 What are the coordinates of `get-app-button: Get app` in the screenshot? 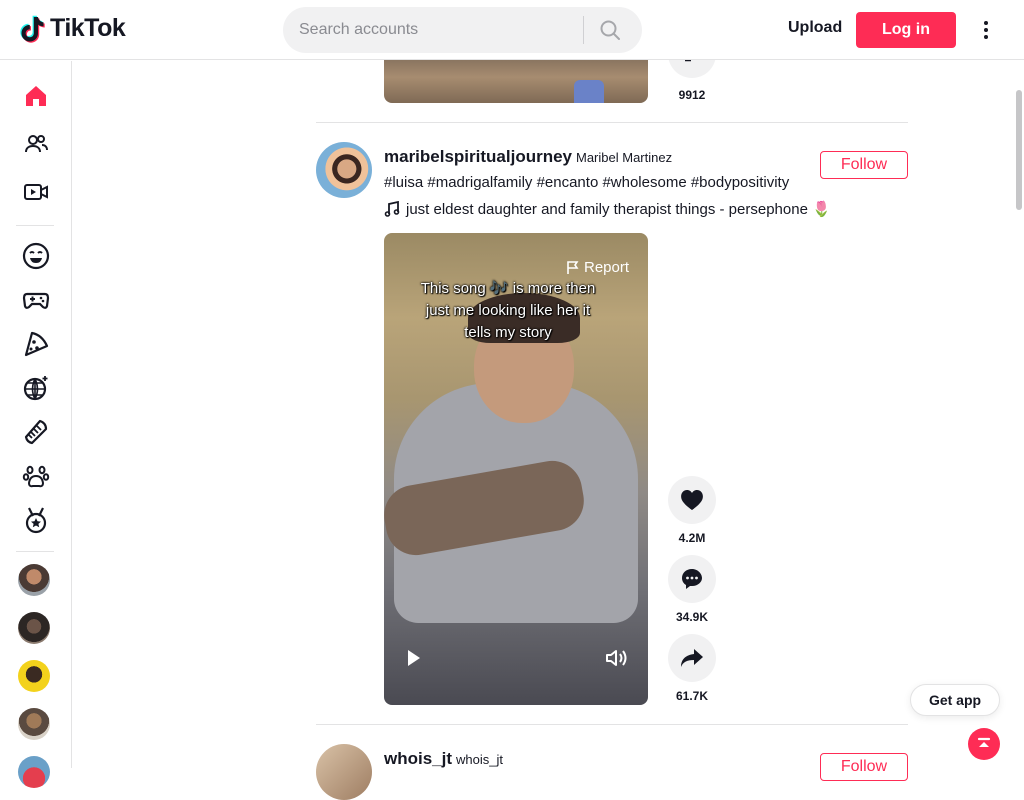 It's located at (955, 700).